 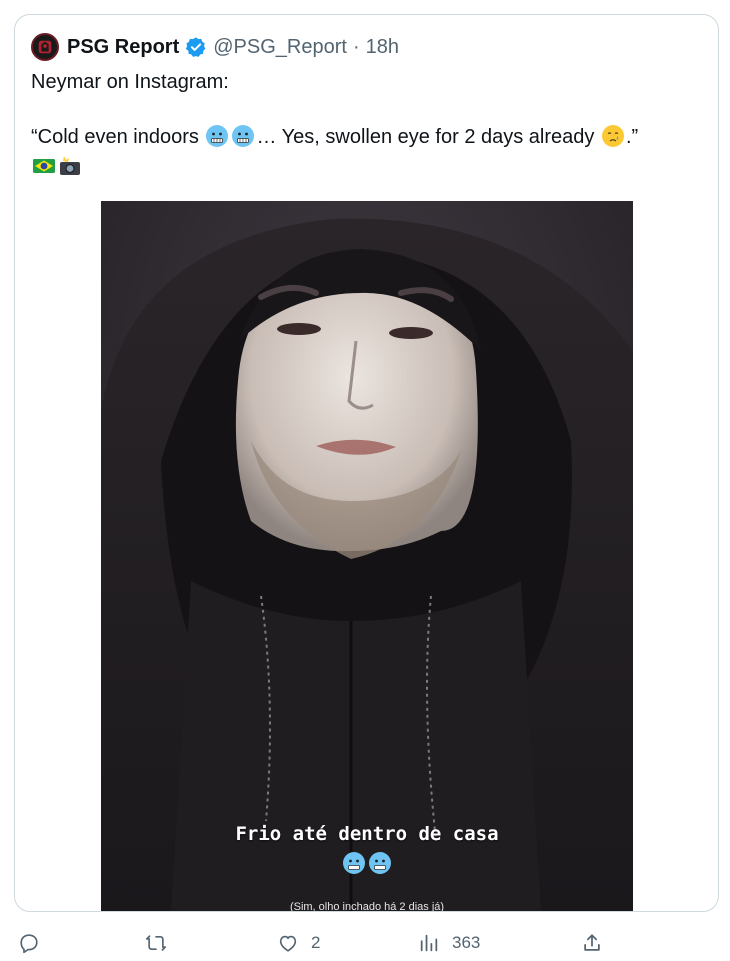 I want to click on retweet-icon, so click(x=156, y=943).